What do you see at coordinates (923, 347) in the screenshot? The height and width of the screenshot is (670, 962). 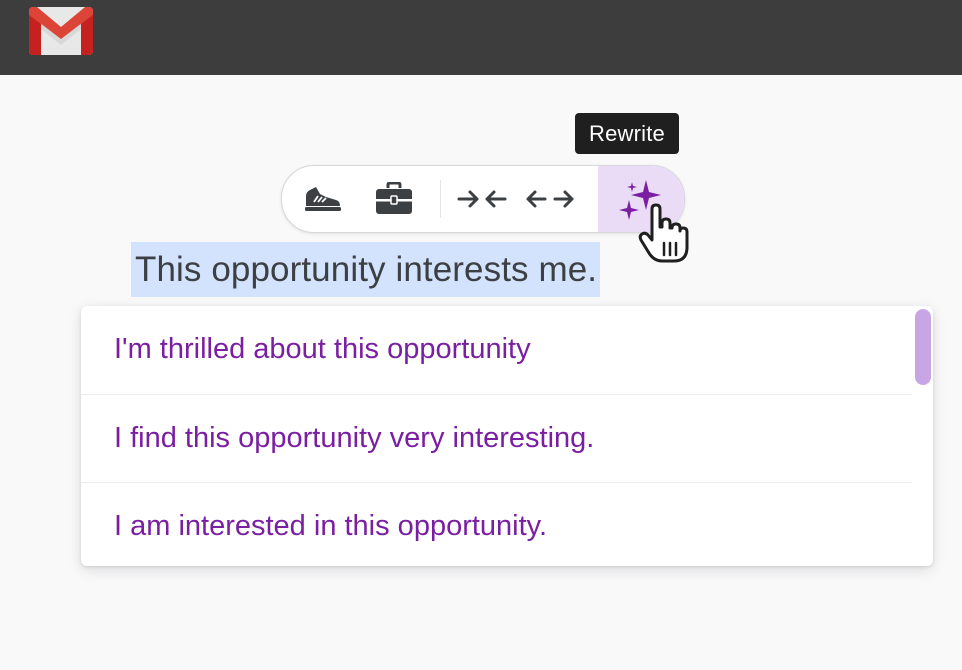 I see `scrollbar-thumb` at bounding box center [923, 347].